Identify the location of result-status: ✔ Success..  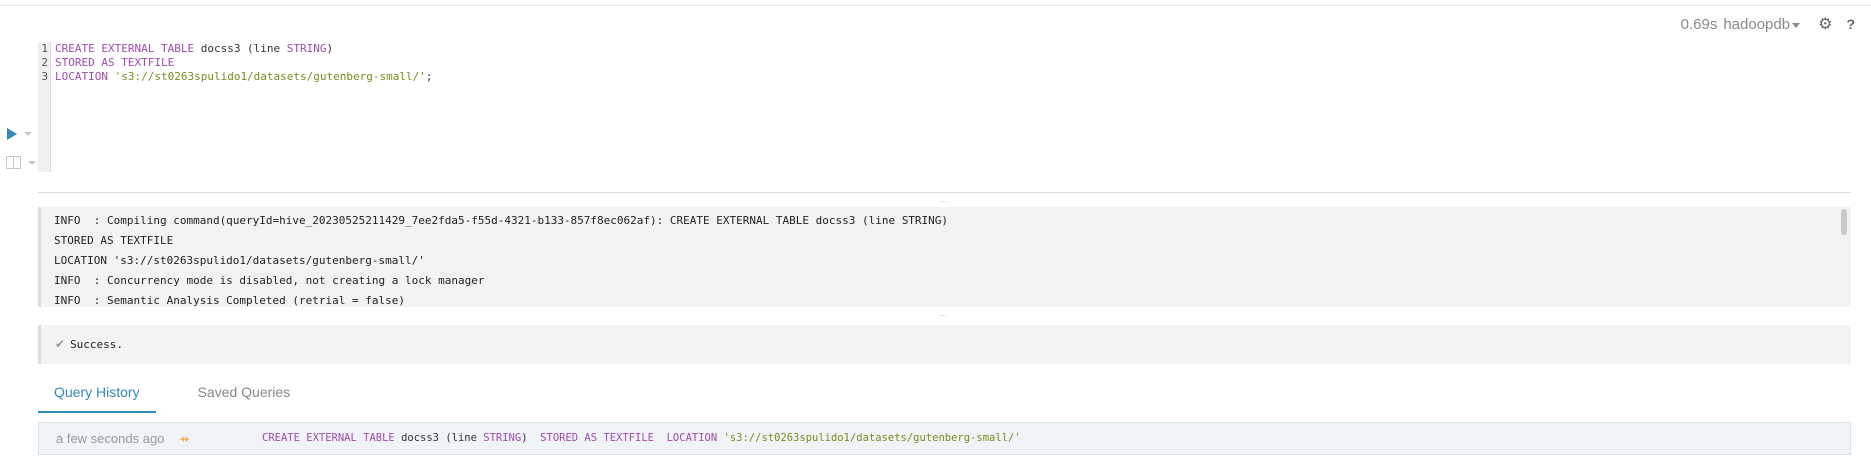
(944, 344).